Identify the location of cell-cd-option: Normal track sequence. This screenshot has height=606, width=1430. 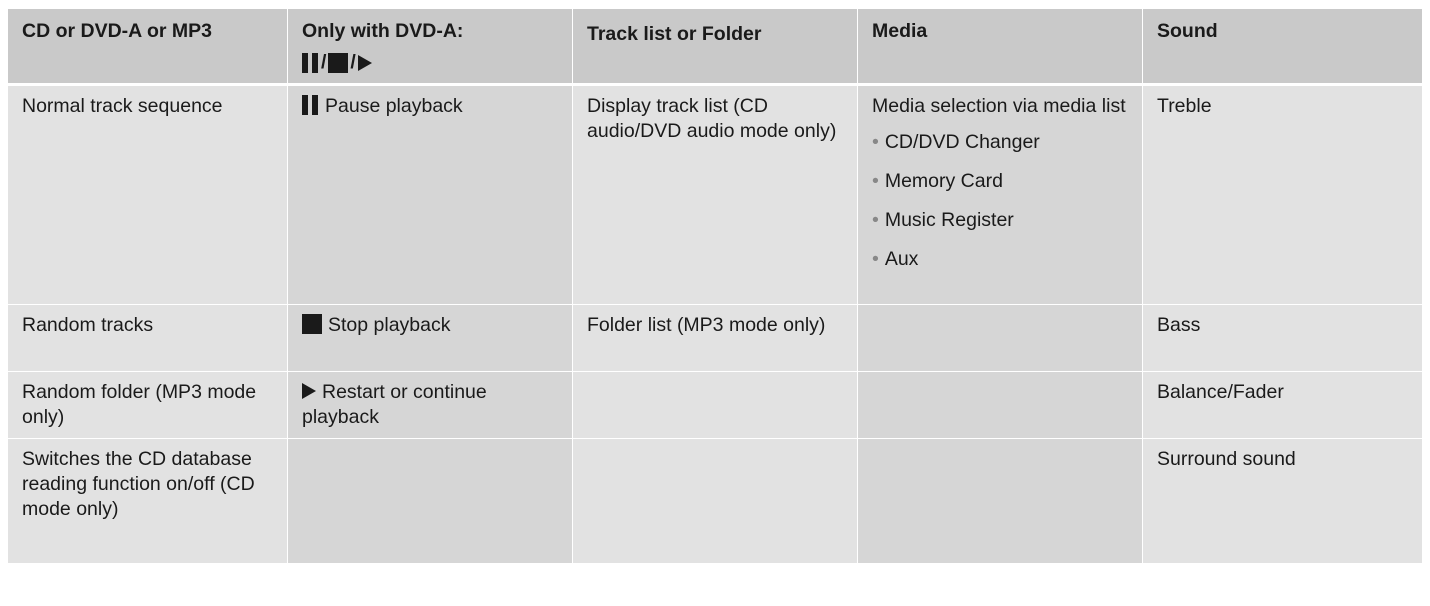
(148, 195).